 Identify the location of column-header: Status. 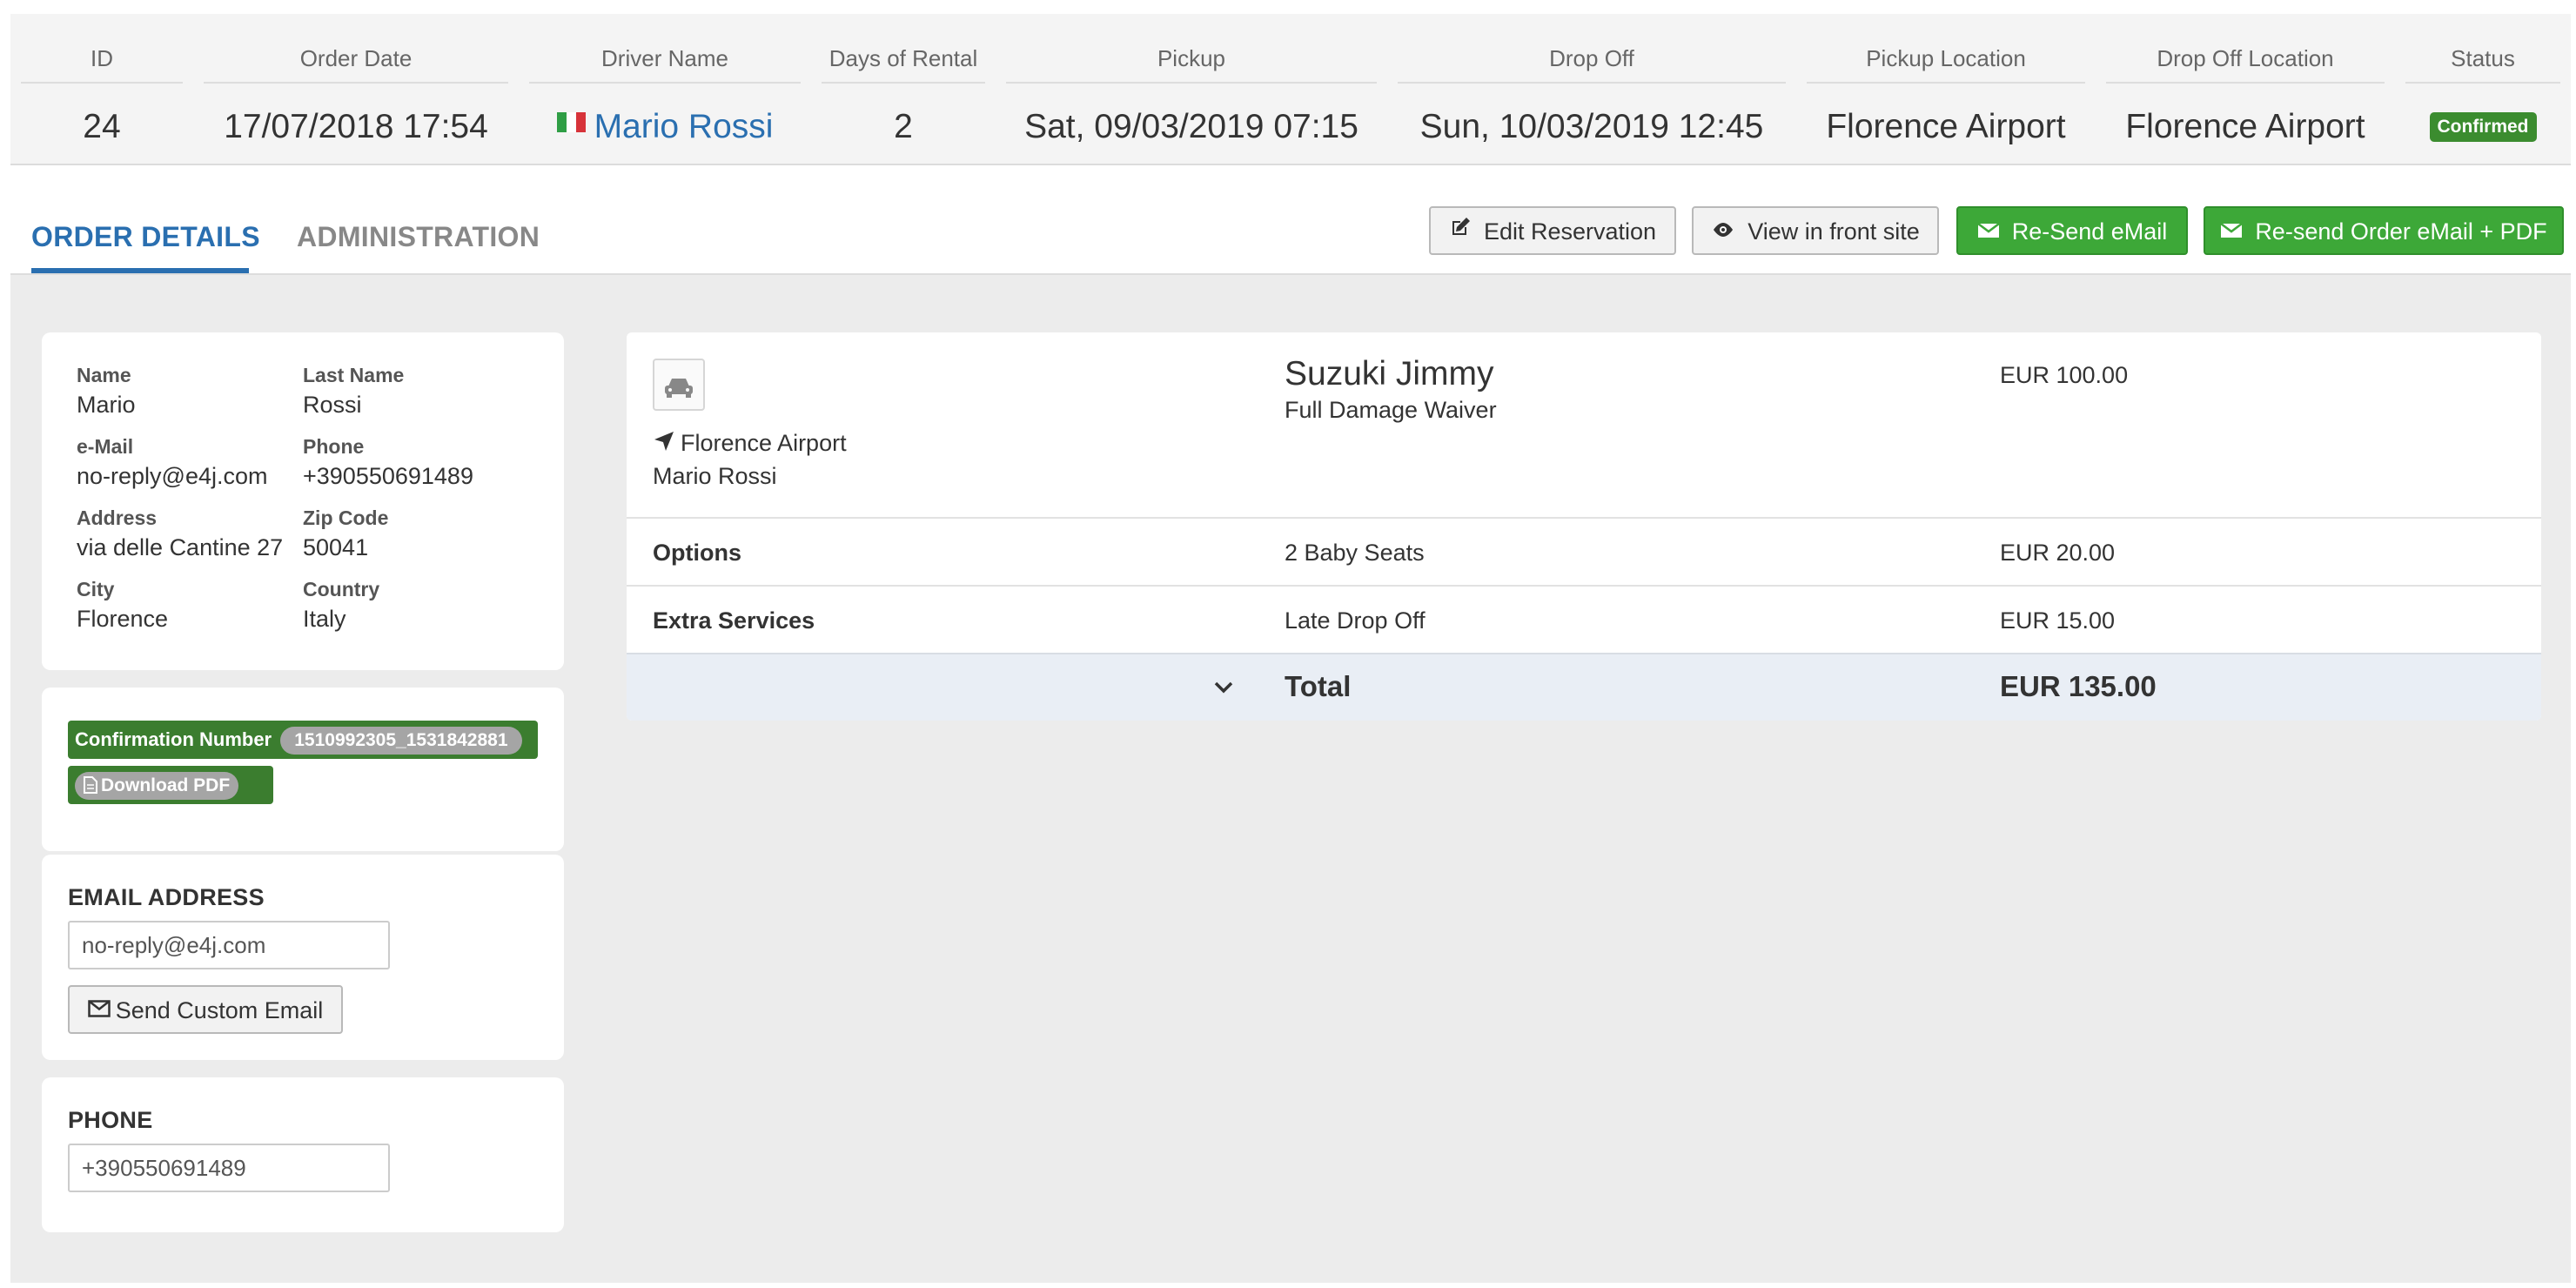
(2482, 49).